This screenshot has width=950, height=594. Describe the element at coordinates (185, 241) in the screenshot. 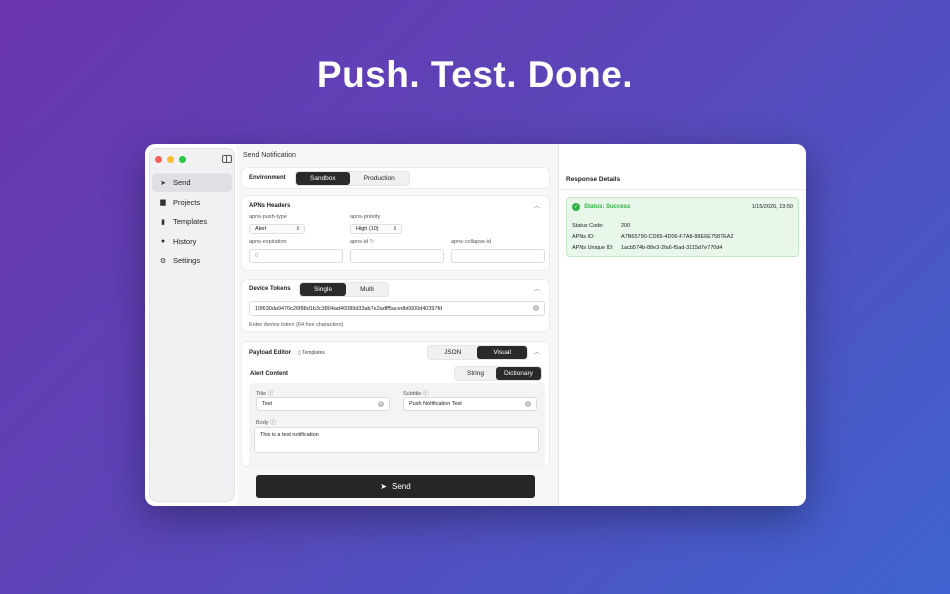

I see `sidebar-item-label: History` at that location.